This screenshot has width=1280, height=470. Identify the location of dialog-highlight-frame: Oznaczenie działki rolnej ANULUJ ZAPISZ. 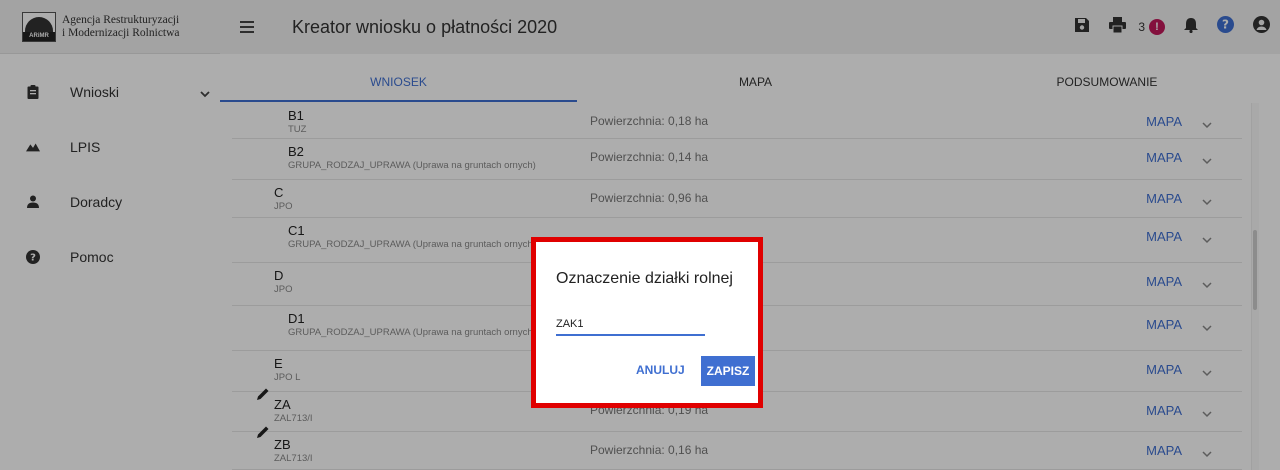
(647, 322).